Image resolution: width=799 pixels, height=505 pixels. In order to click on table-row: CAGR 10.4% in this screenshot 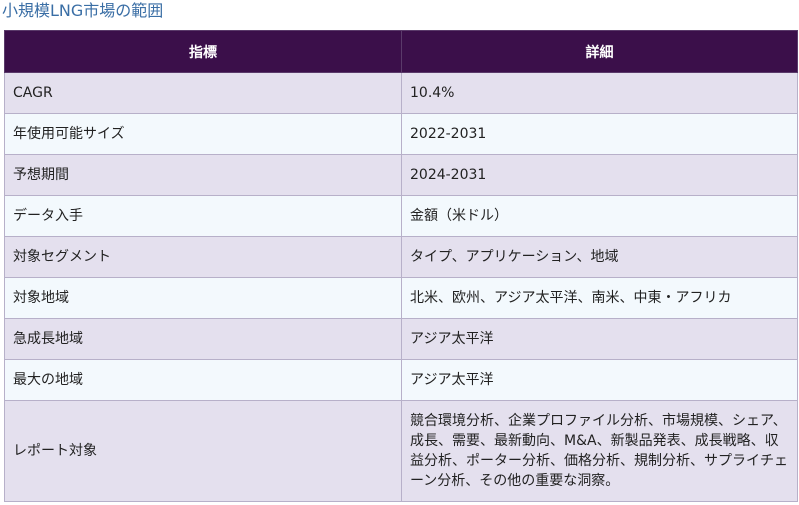, I will do `click(401, 93)`.